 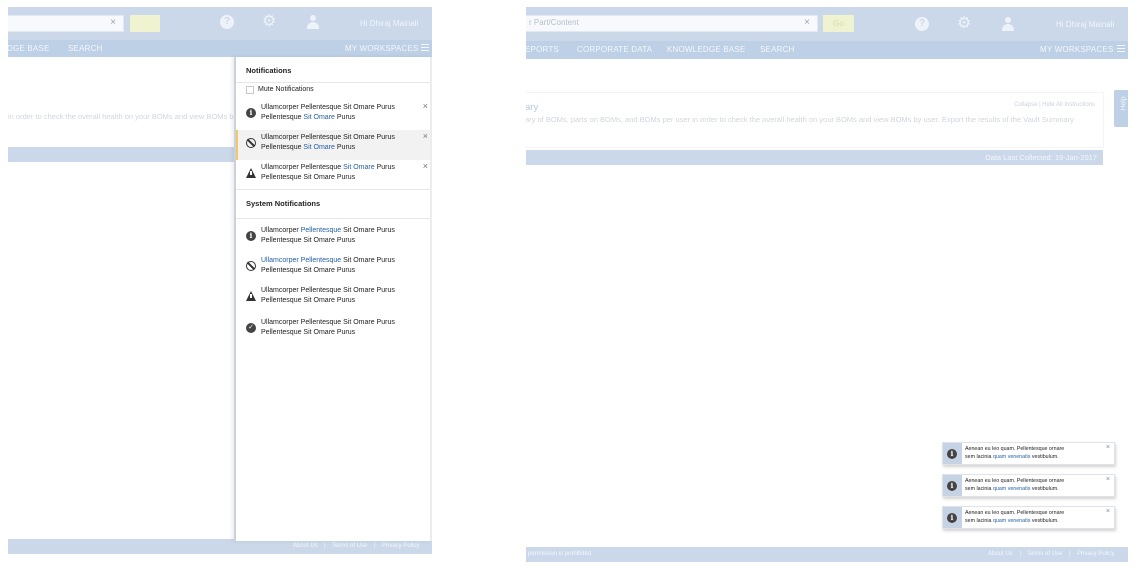 I want to click on nav-knowledge-base: KNOWLEDGE BASE, so click(x=706, y=49).